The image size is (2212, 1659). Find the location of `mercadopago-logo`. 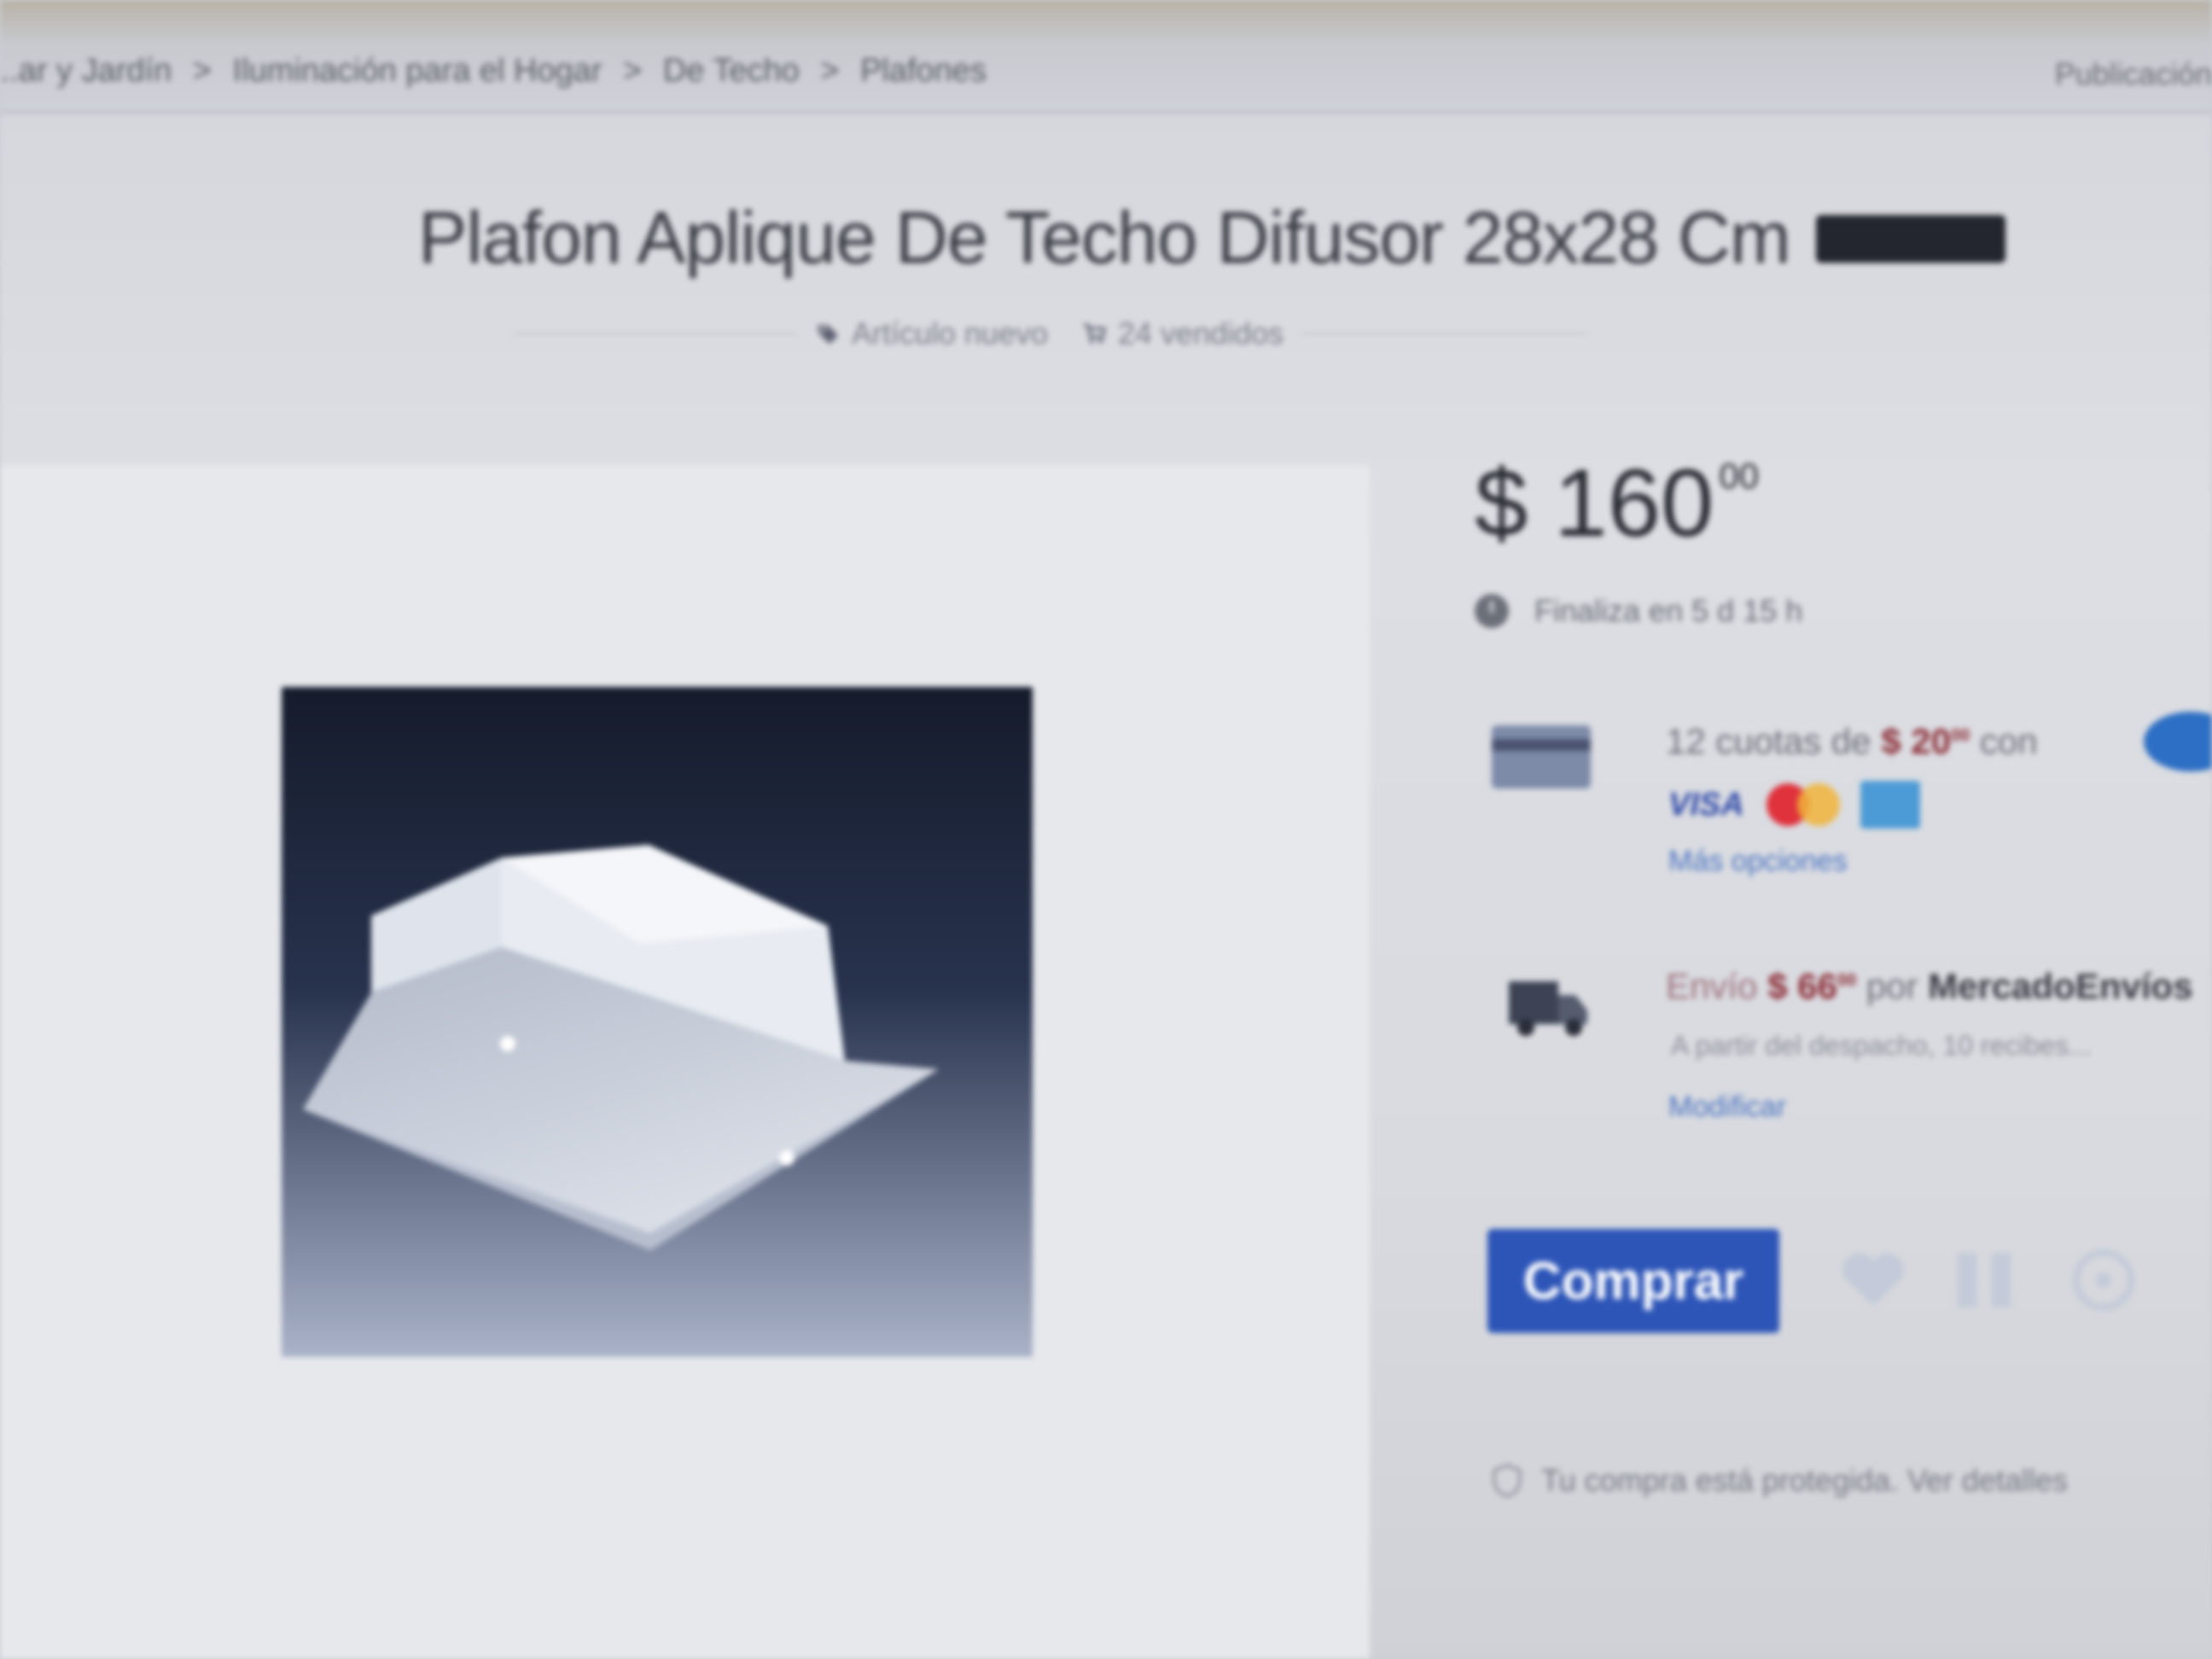

mercadopago-logo is located at coordinates (2178, 741).